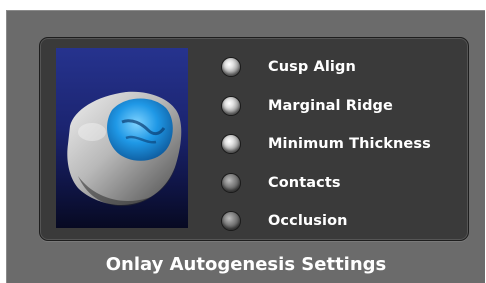 This screenshot has height=283, width=486. Describe the element at coordinates (312, 67) in the screenshot. I see `option-label: Cusp Align` at that location.